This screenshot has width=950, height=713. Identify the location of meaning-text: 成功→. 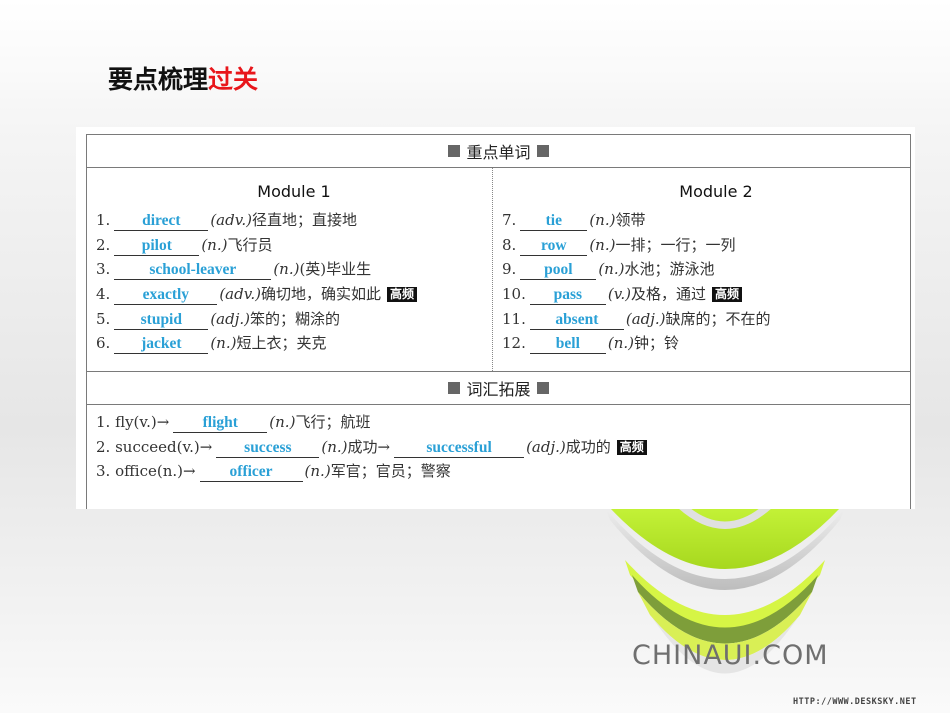
(369, 446).